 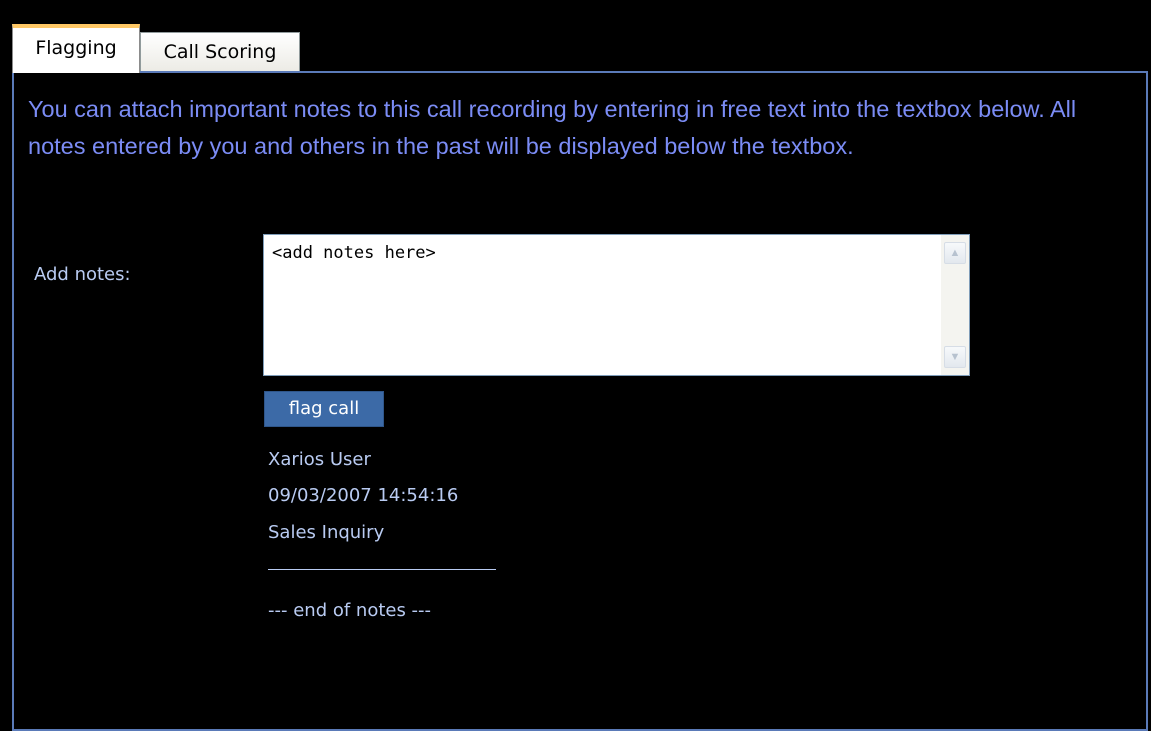 What do you see at coordinates (350, 610) in the screenshot?
I see `end-of-notes-marker: --- end of notes ---` at bounding box center [350, 610].